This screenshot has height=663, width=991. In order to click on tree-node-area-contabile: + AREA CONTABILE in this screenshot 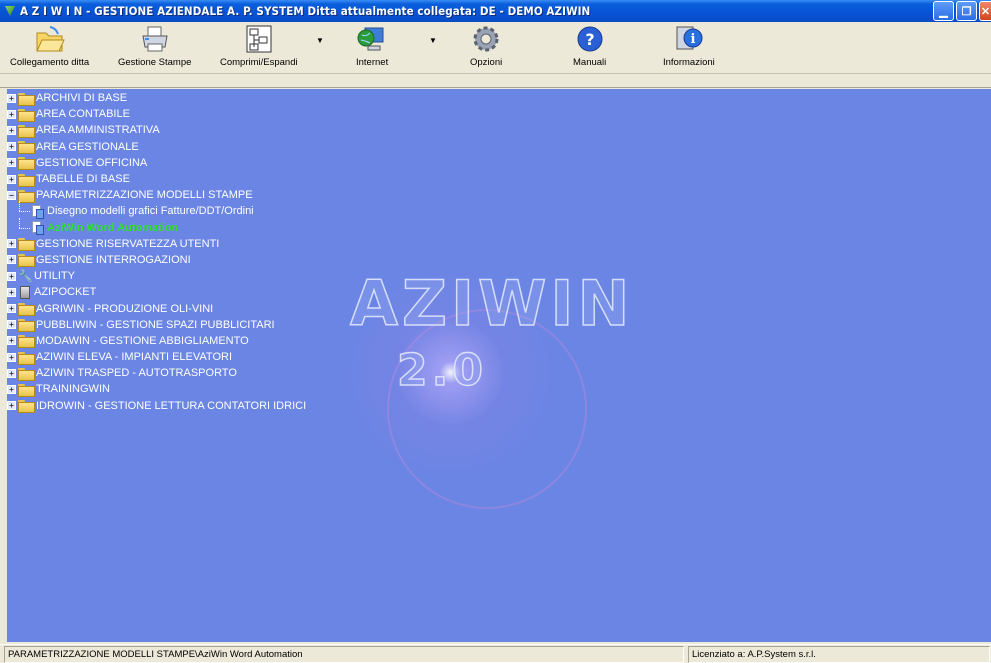, I will do `click(156, 114)`.